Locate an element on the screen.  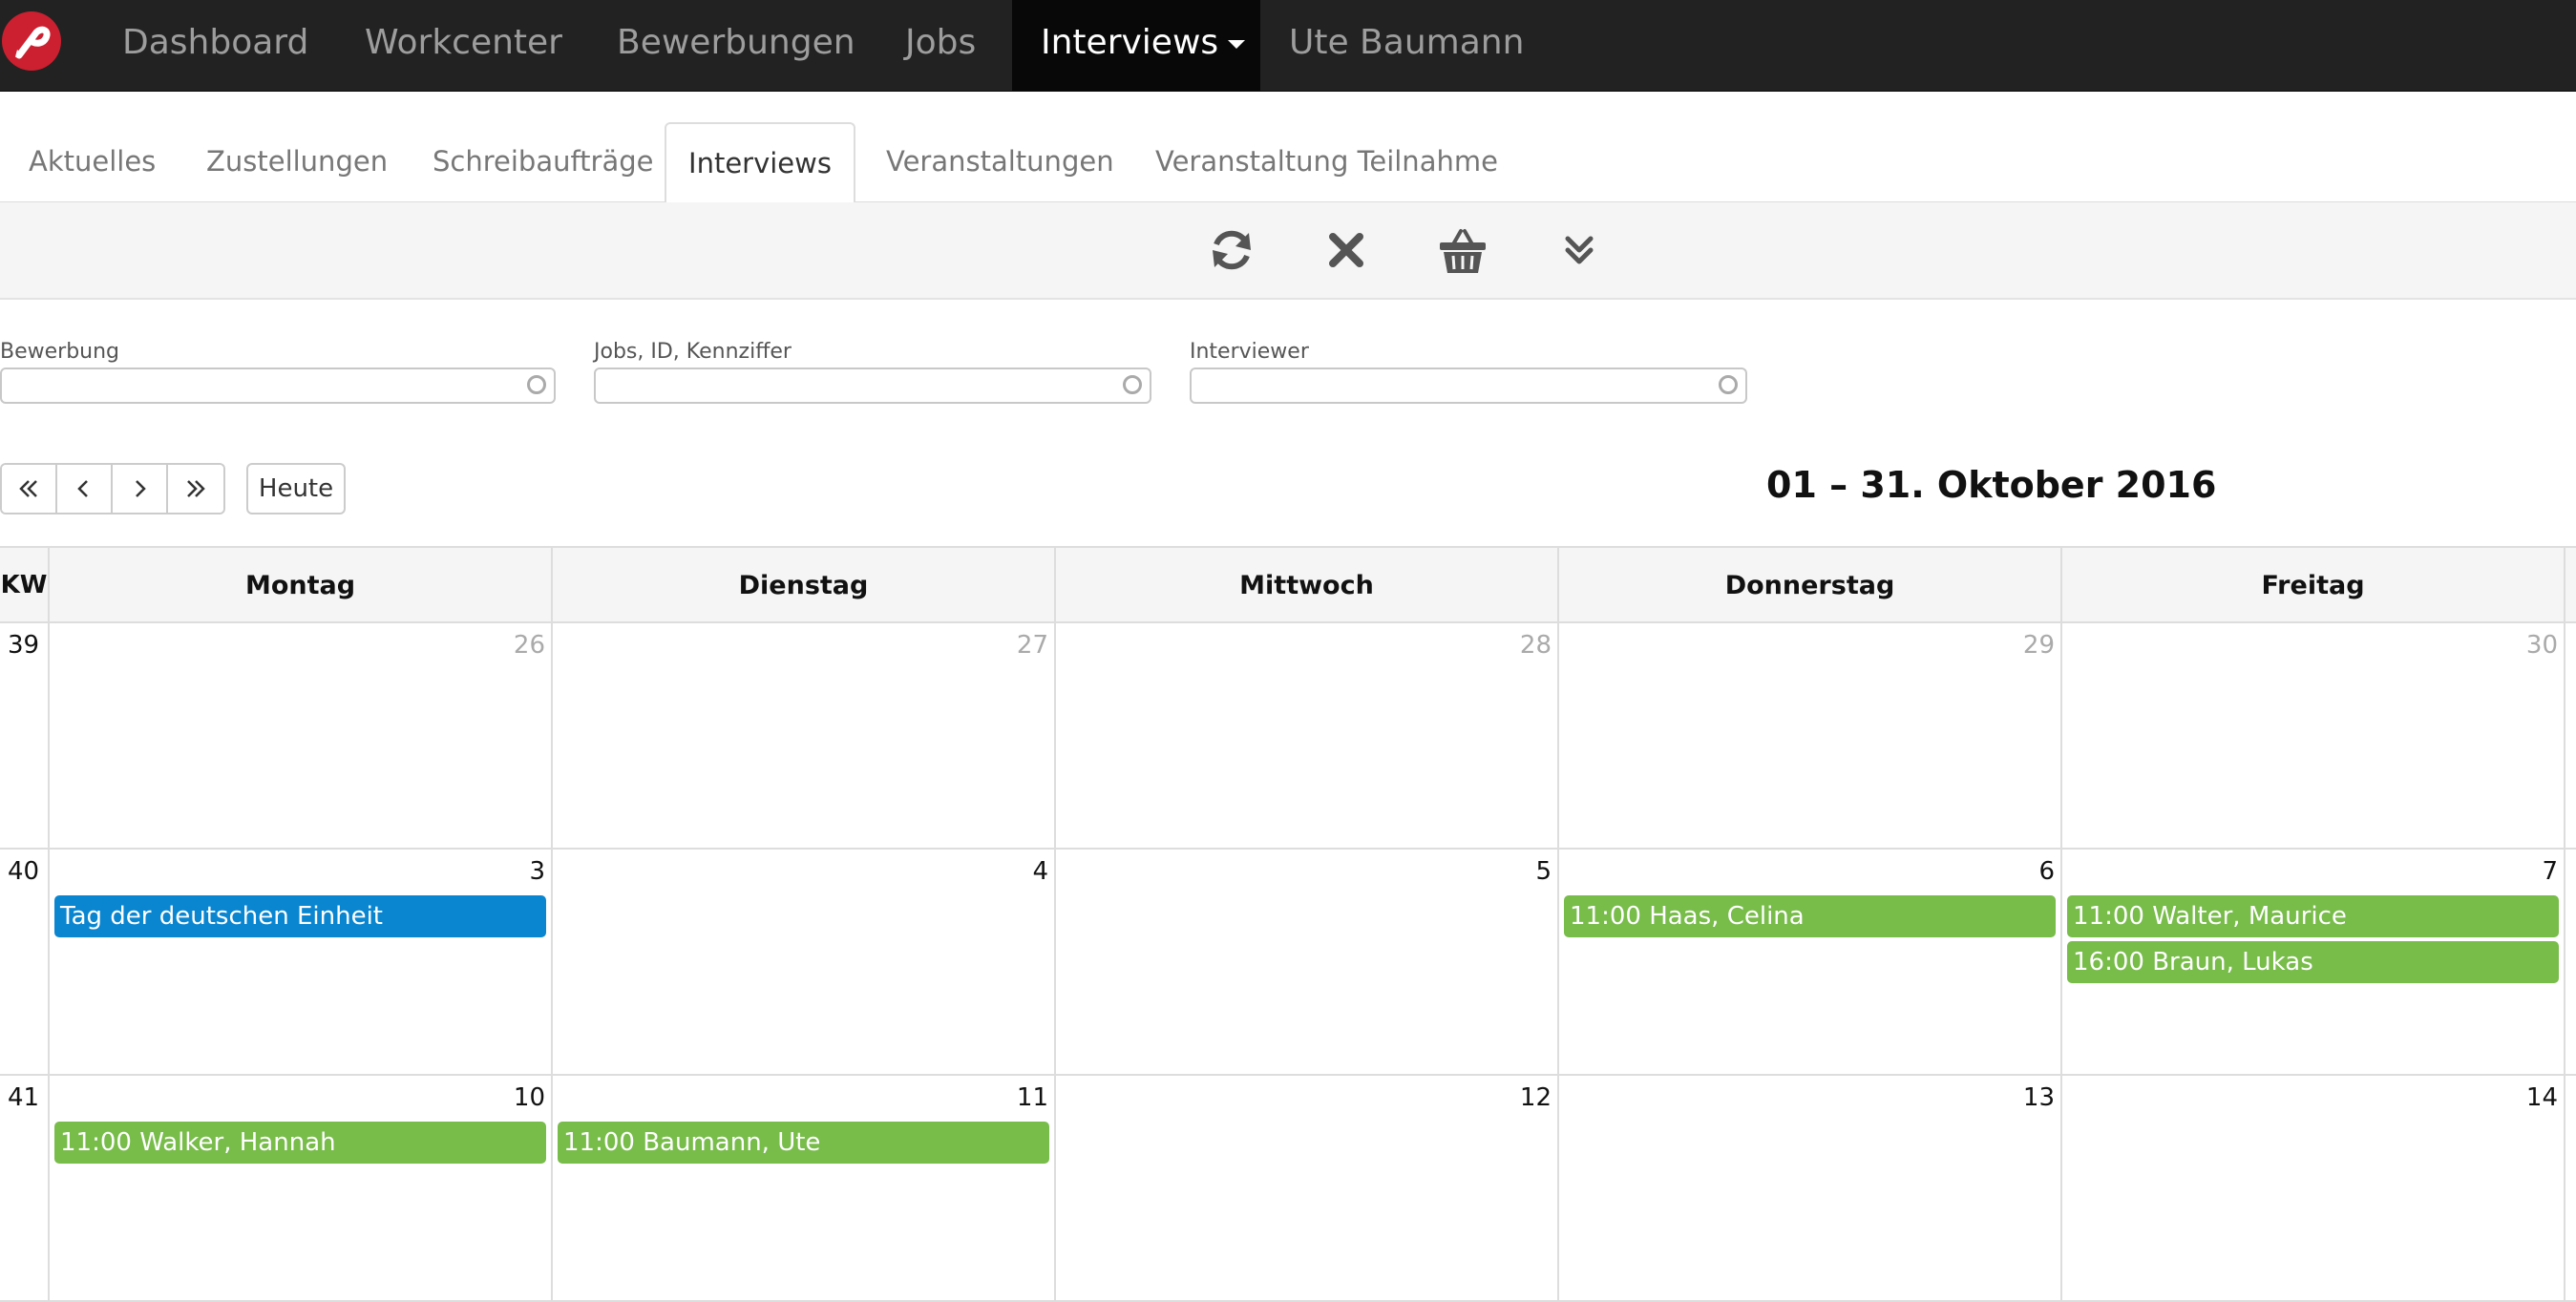
day-number: 14 is located at coordinates (2541, 1097).